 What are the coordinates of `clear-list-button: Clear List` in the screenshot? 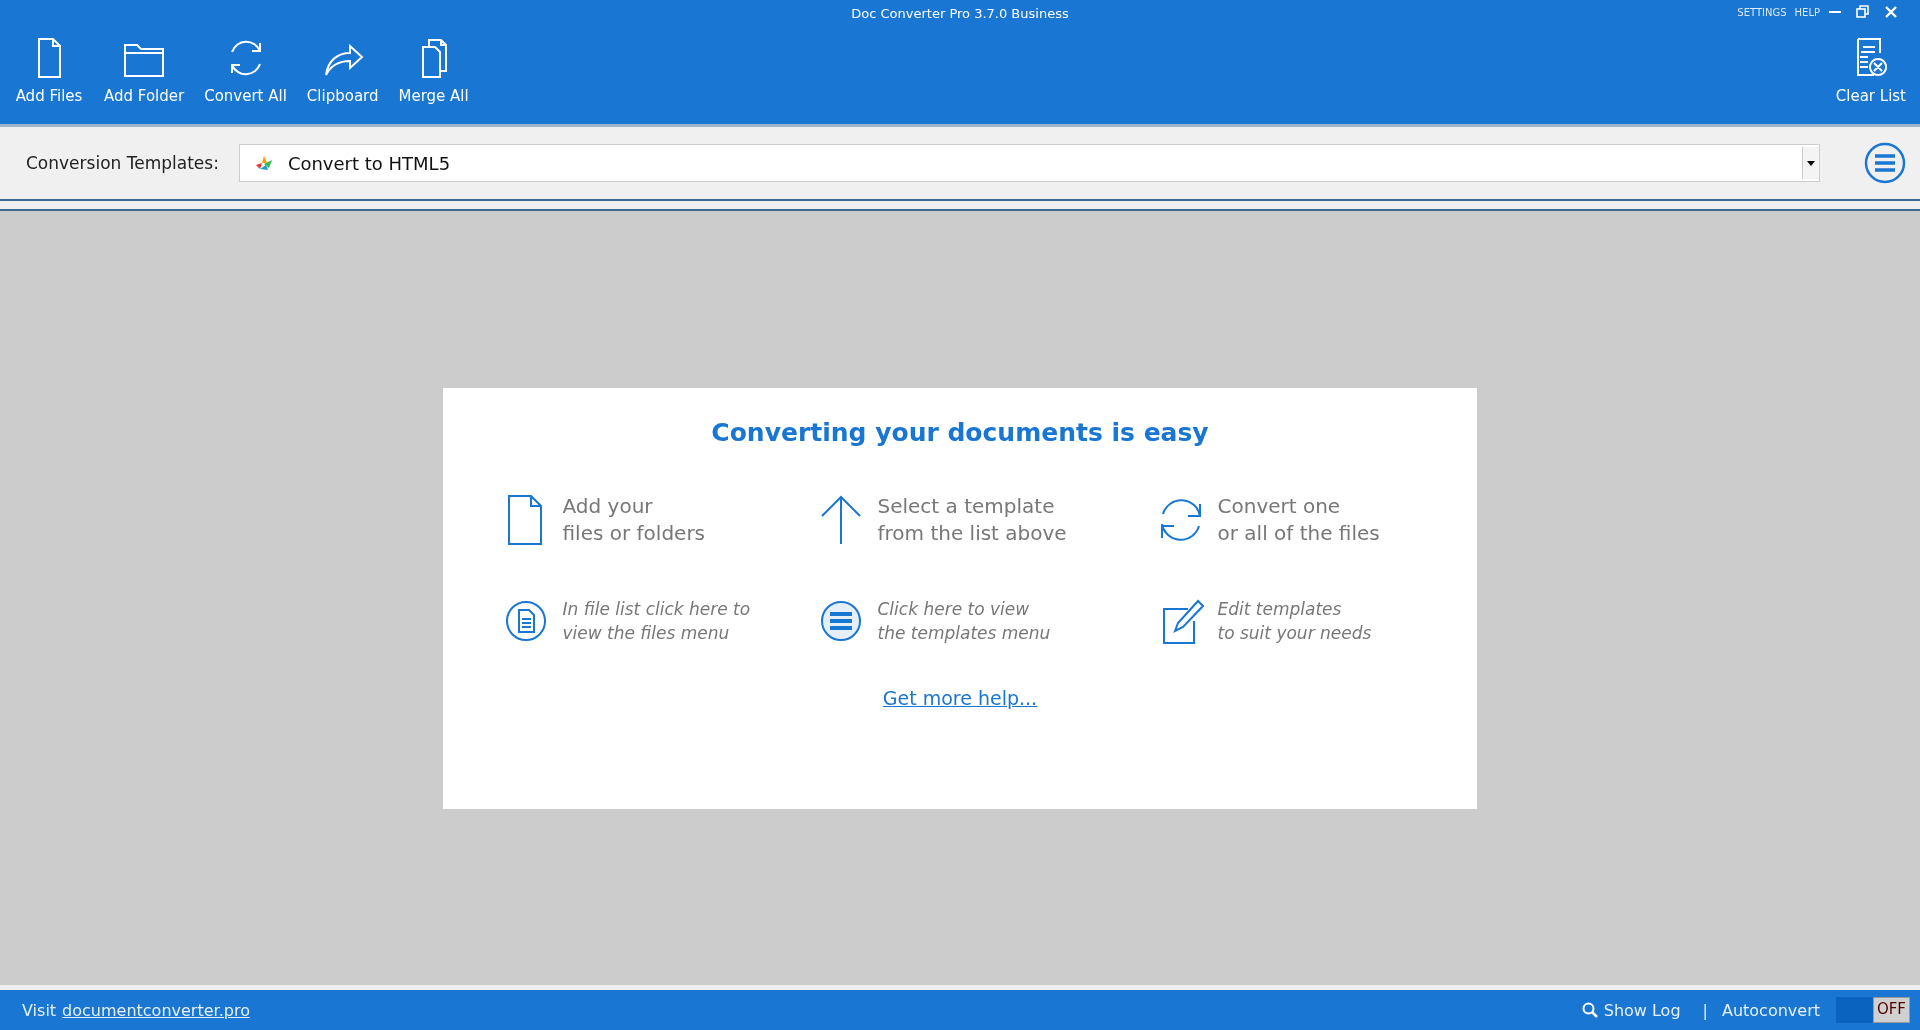 It's located at (1870, 70).